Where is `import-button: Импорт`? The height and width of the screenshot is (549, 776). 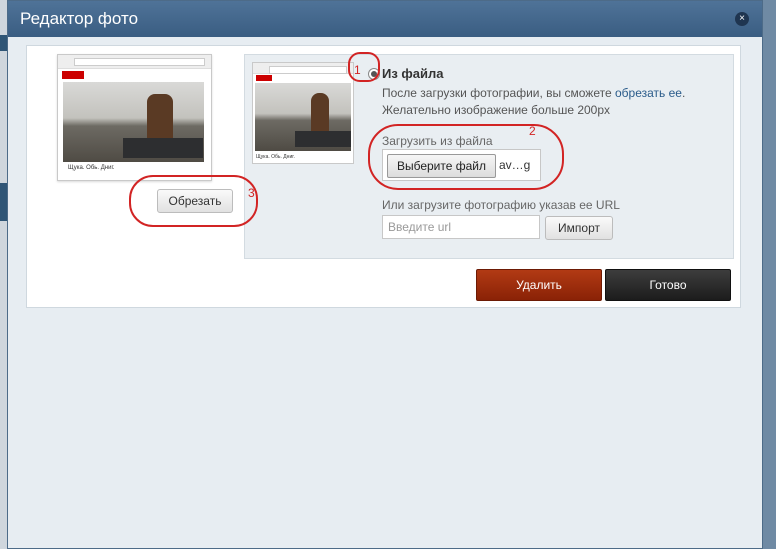
import-button: Импорт is located at coordinates (579, 228).